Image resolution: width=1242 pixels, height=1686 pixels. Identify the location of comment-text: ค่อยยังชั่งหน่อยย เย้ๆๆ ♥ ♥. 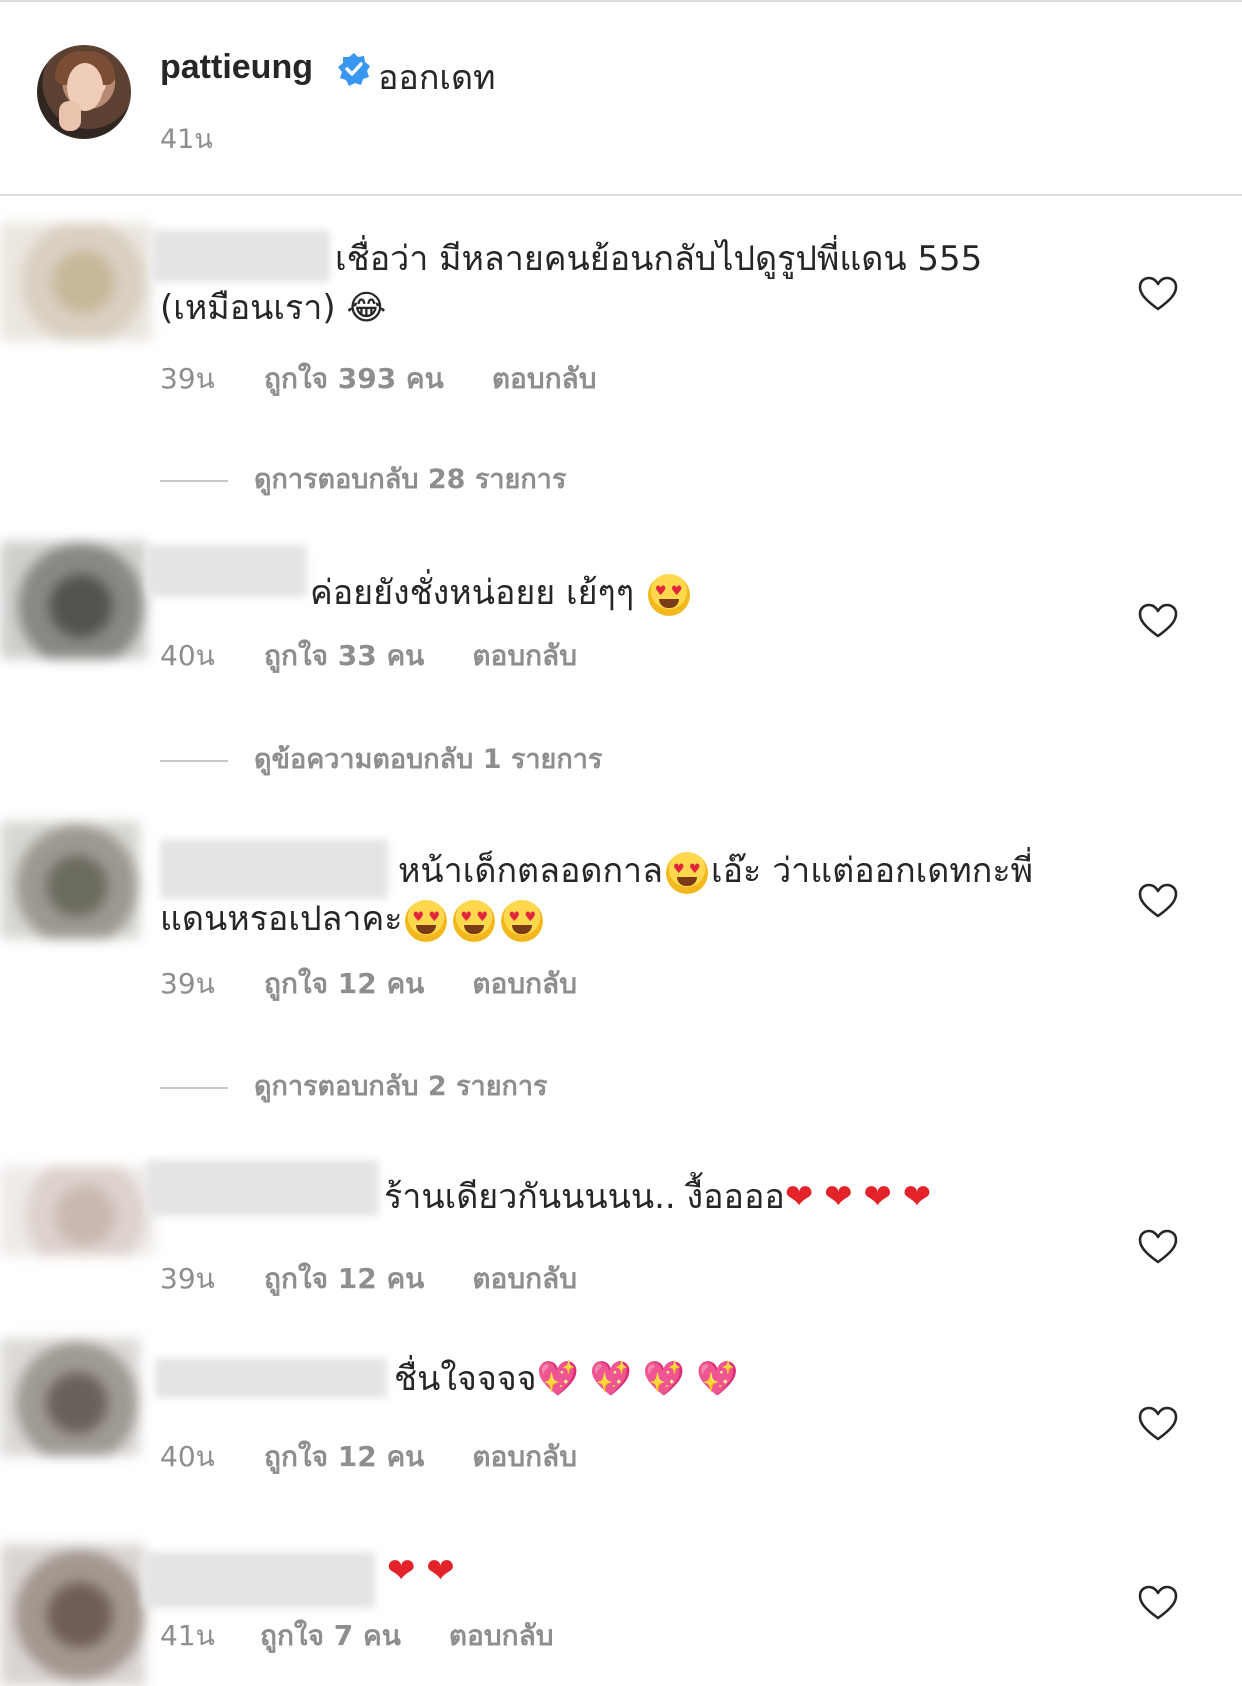
(501, 593).